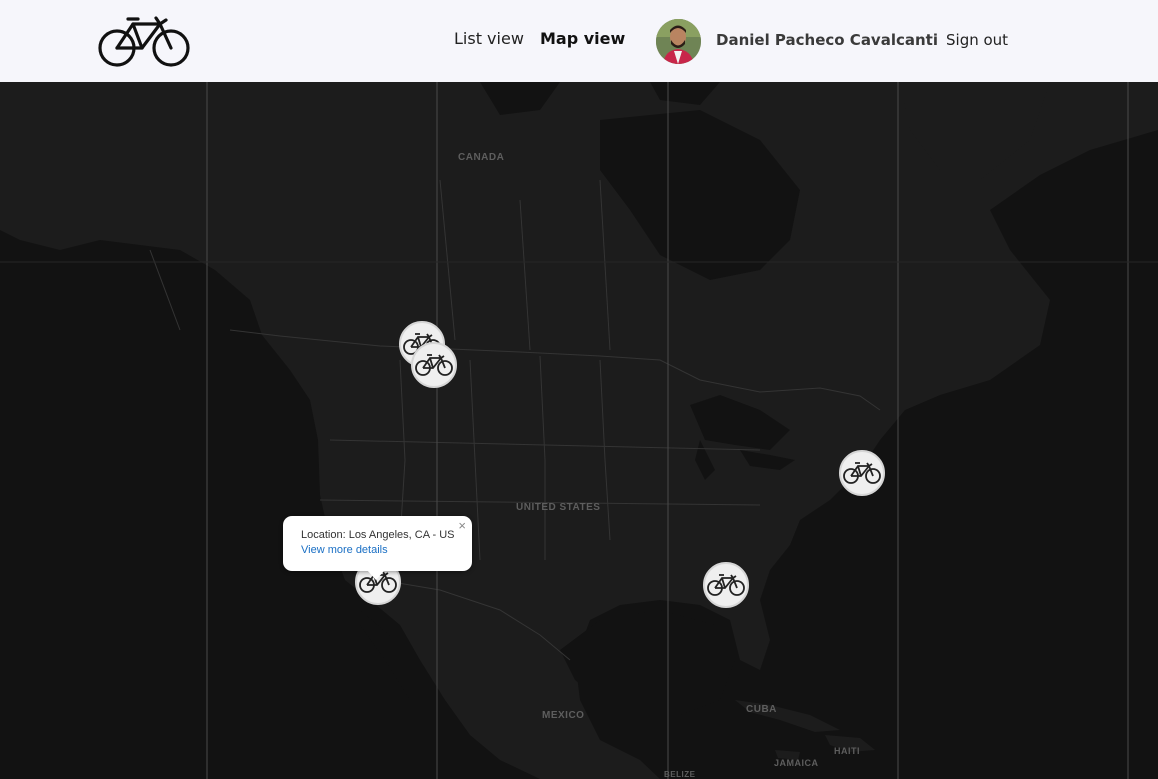 The image size is (1158, 779). What do you see at coordinates (582, 38) in the screenshot?
I see `nav-map-view: Map view` at bounding box center [582, 38].